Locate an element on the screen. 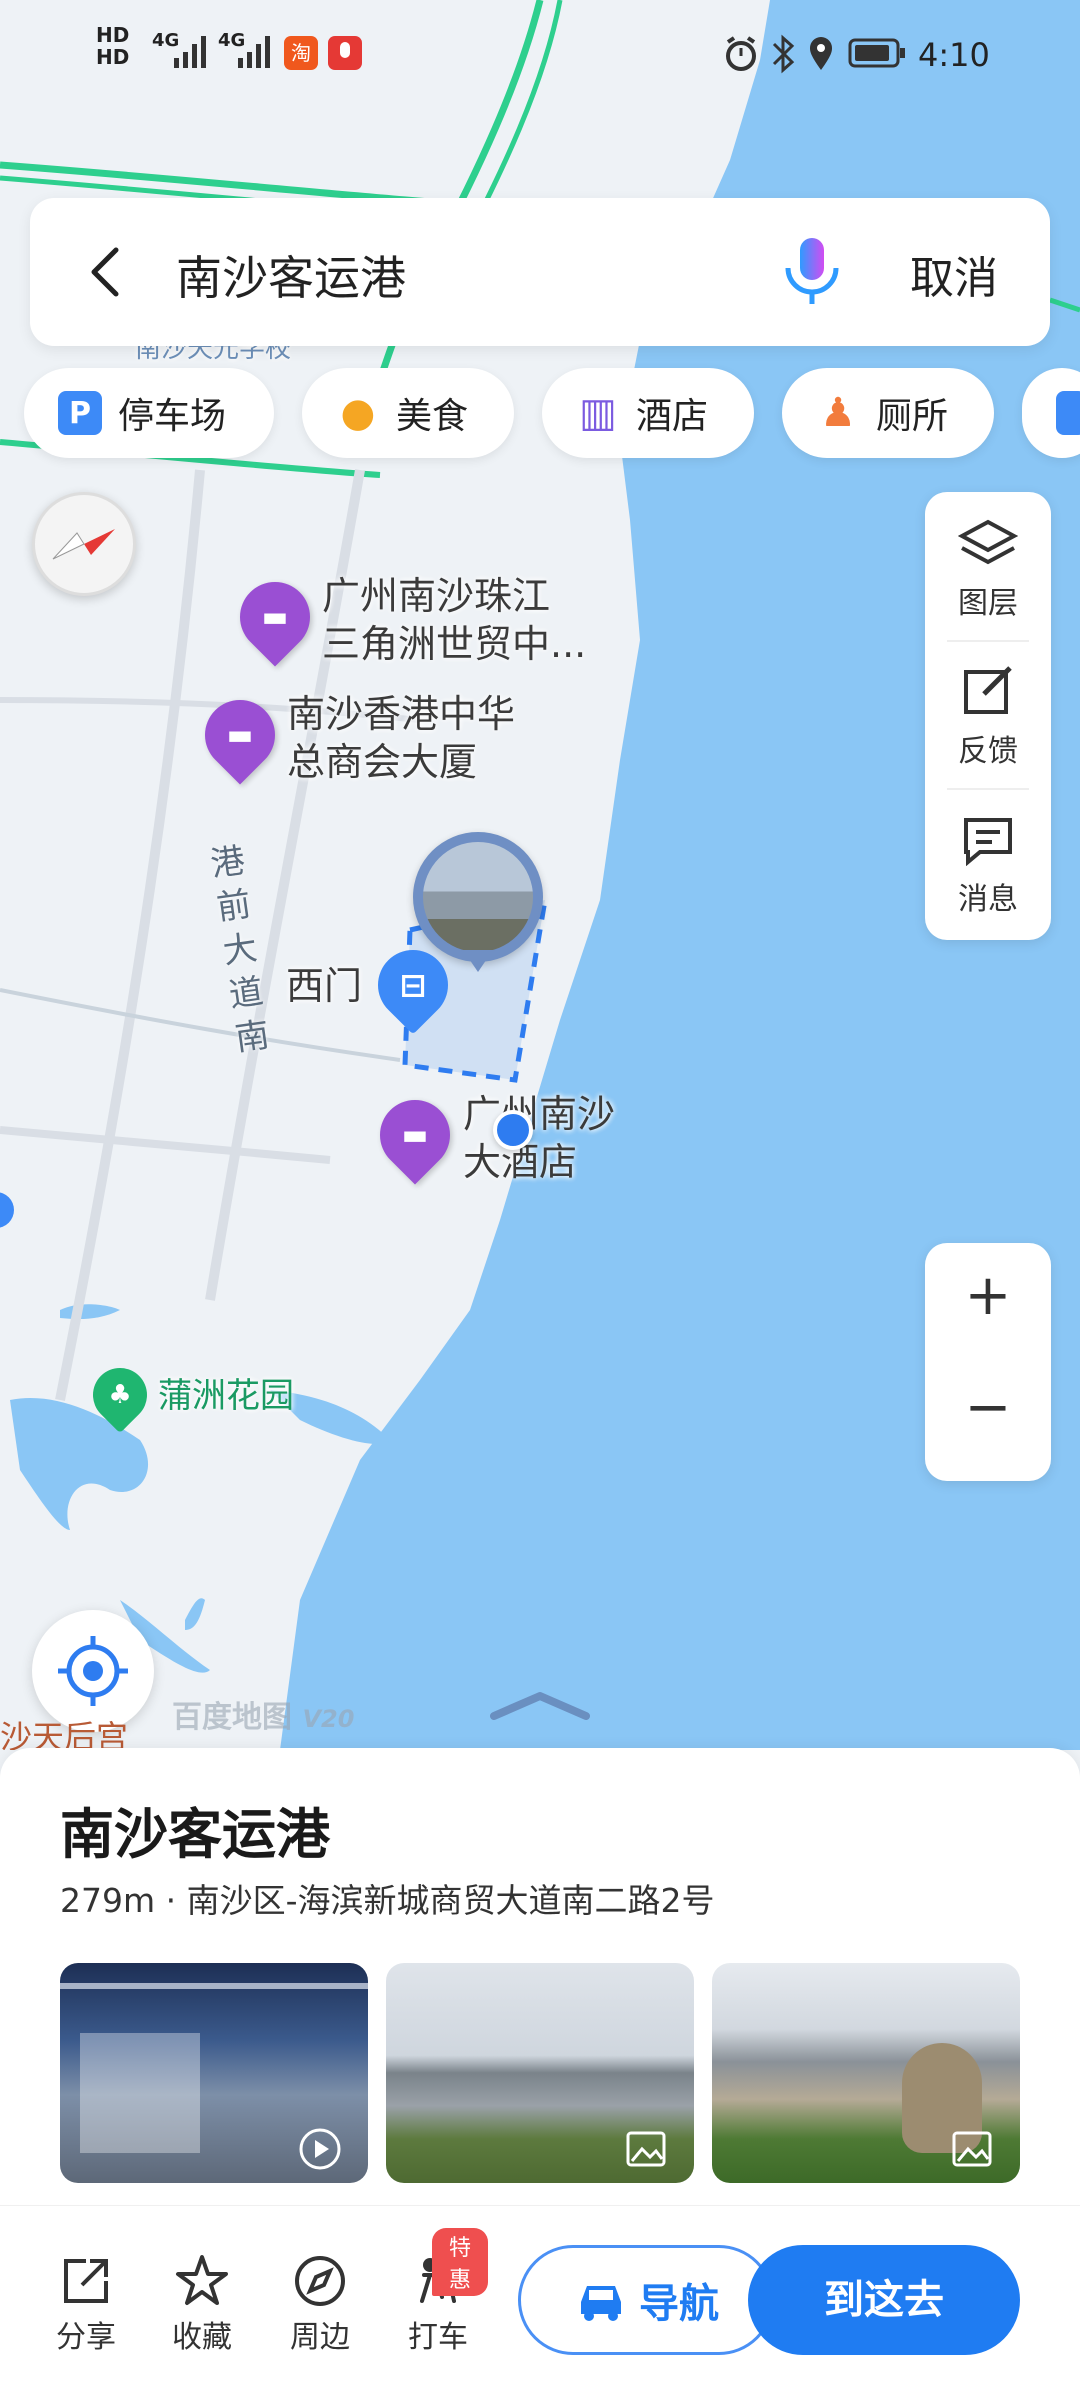 The height and width of the screenshot is (2400, 1080). chip-label: 厕所 is located at coordinates (912, 416).